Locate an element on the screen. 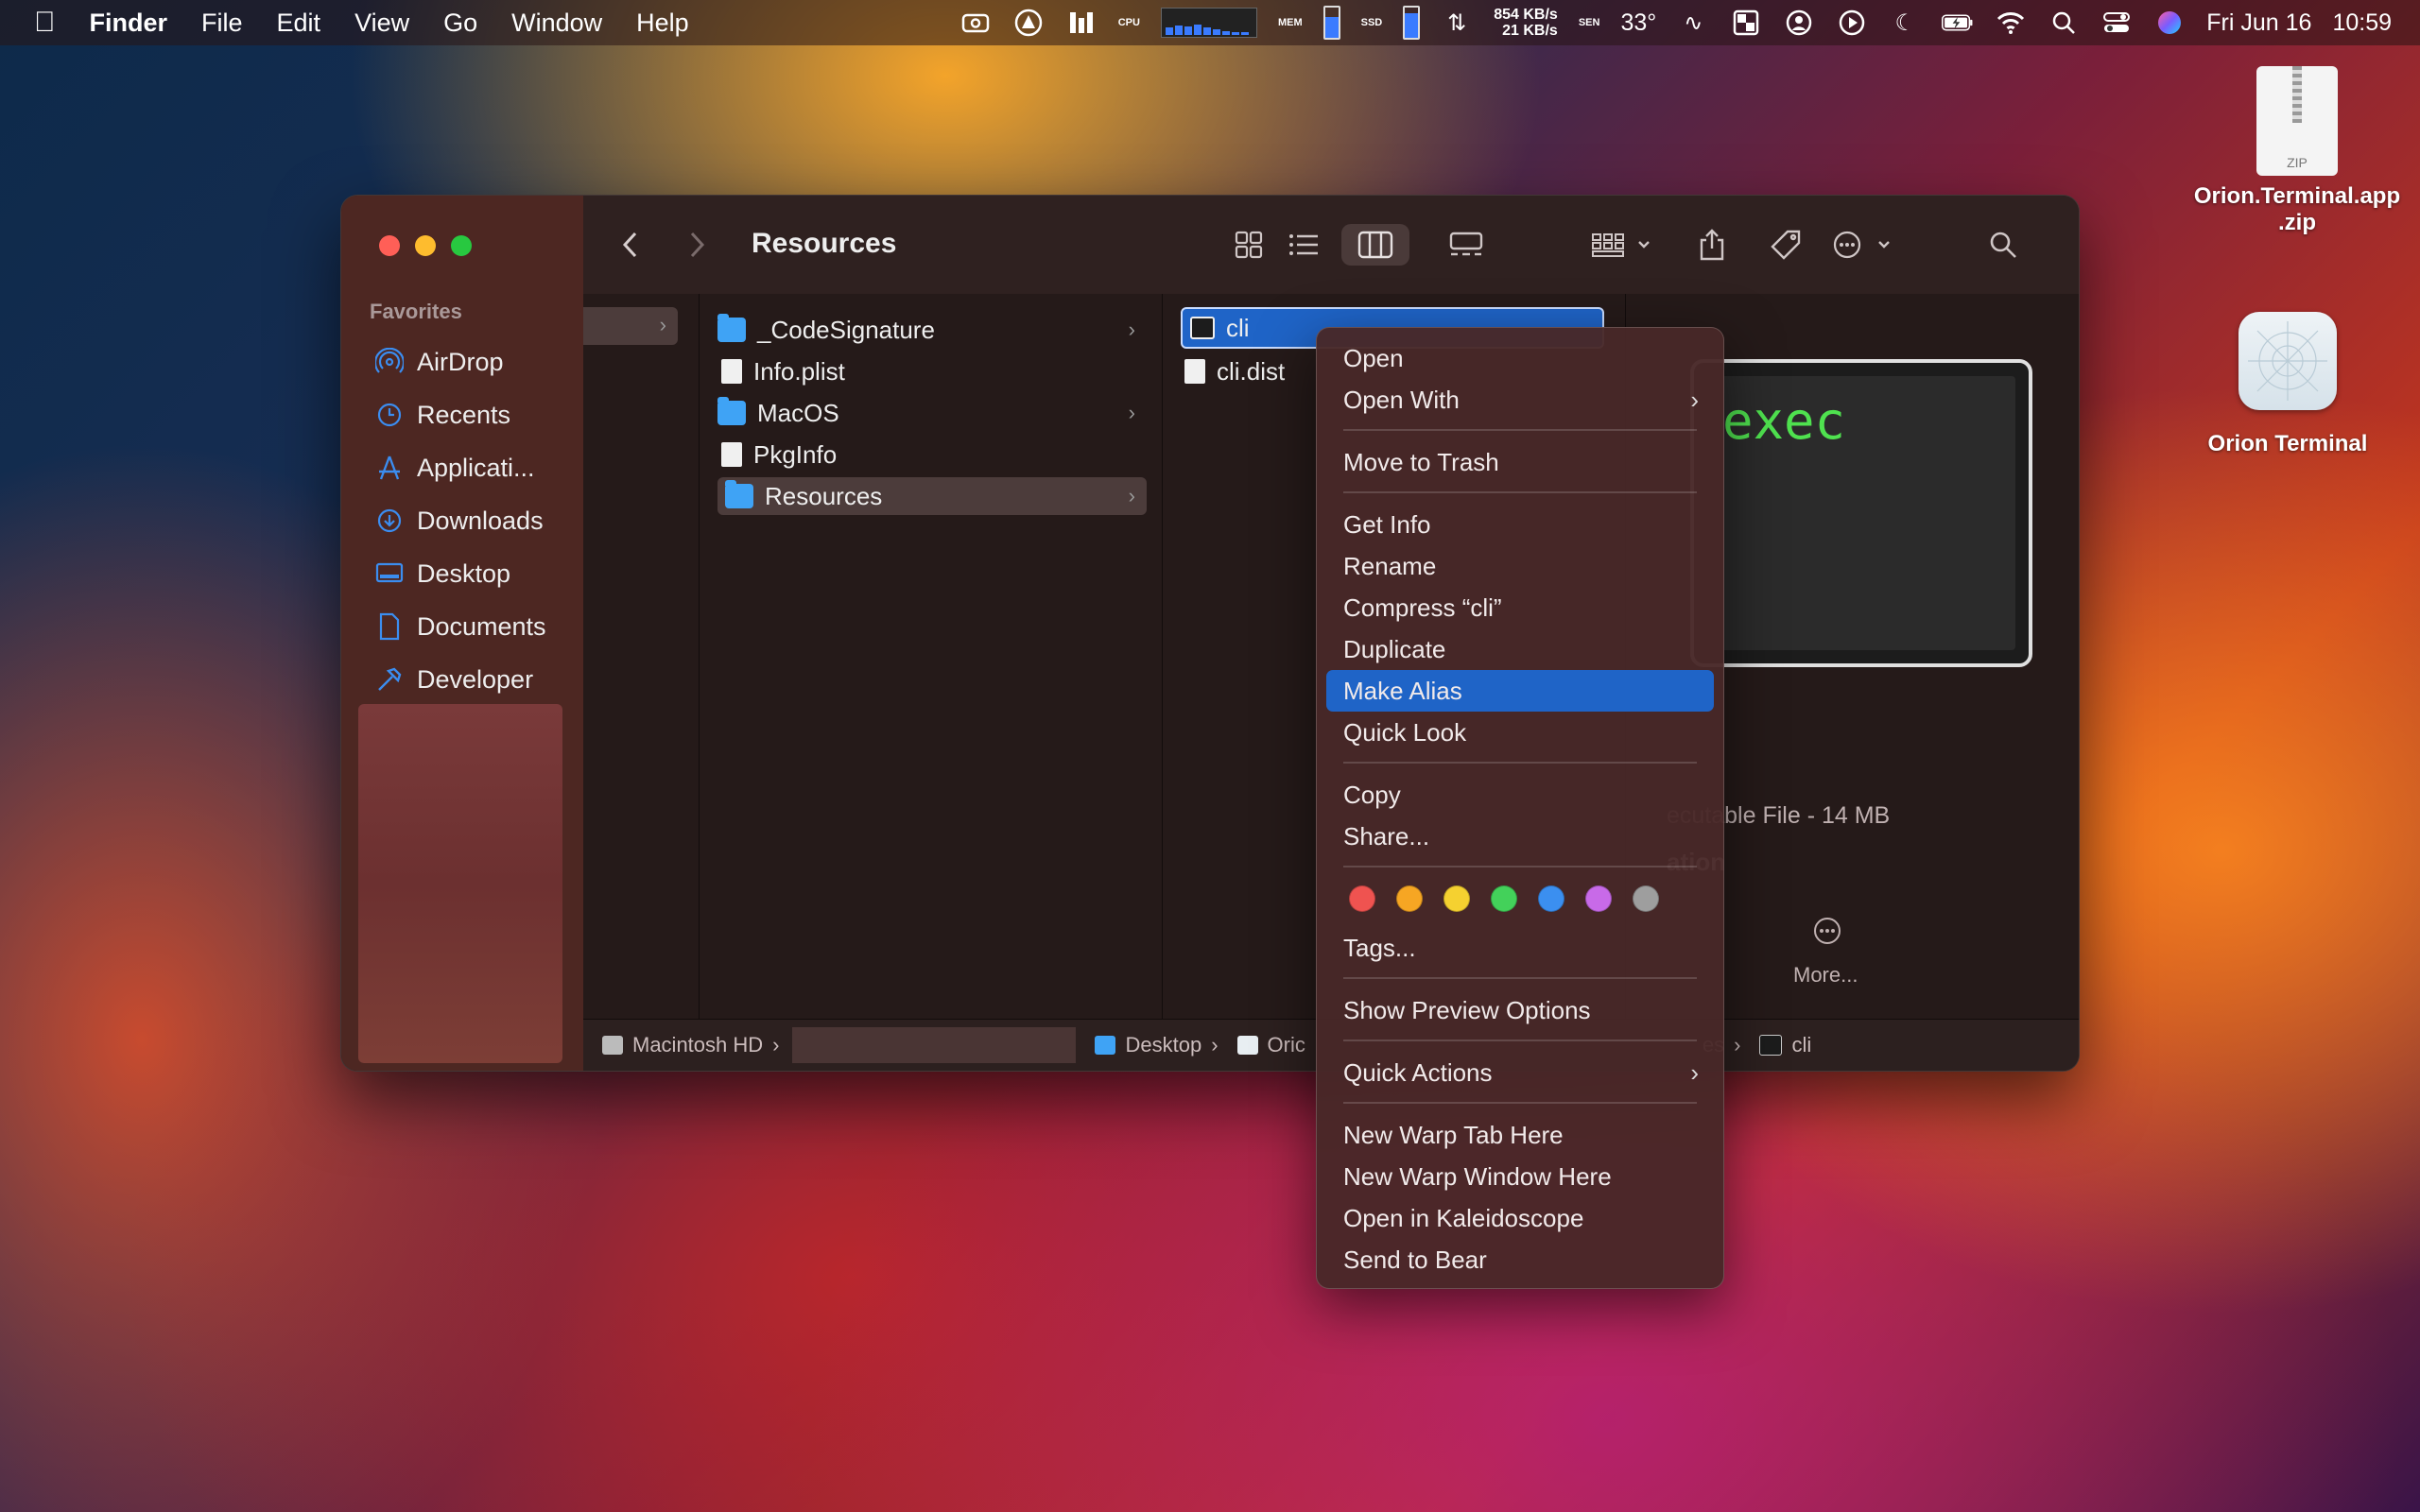 The width and height of the screenshot is (2420, 1512). menu-view: View is located at coordinates (382, 23).